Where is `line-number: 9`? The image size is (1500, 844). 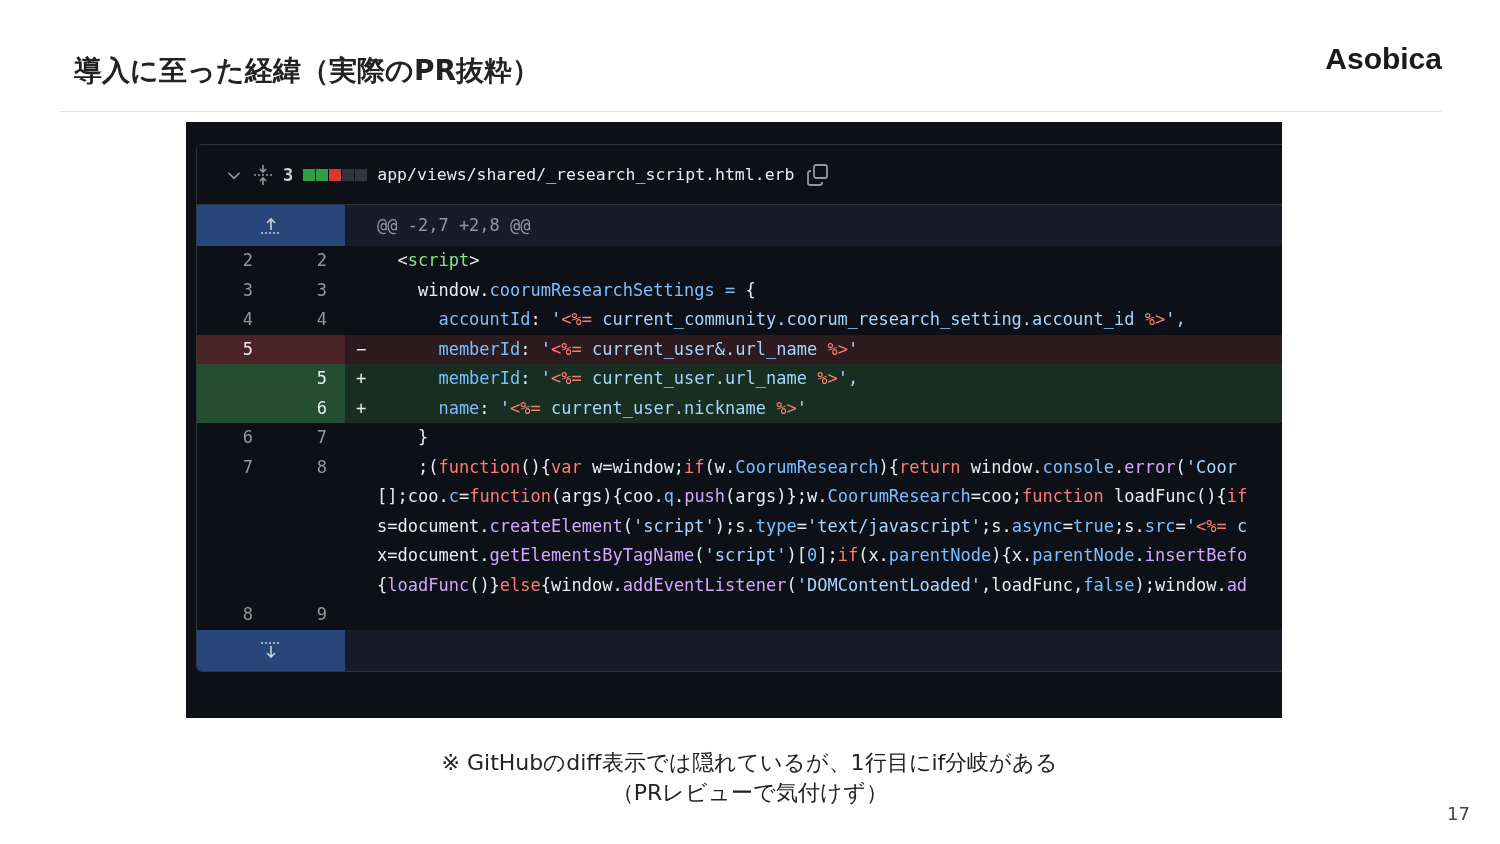 line-number: 9 is located at coordinates (321, 614).